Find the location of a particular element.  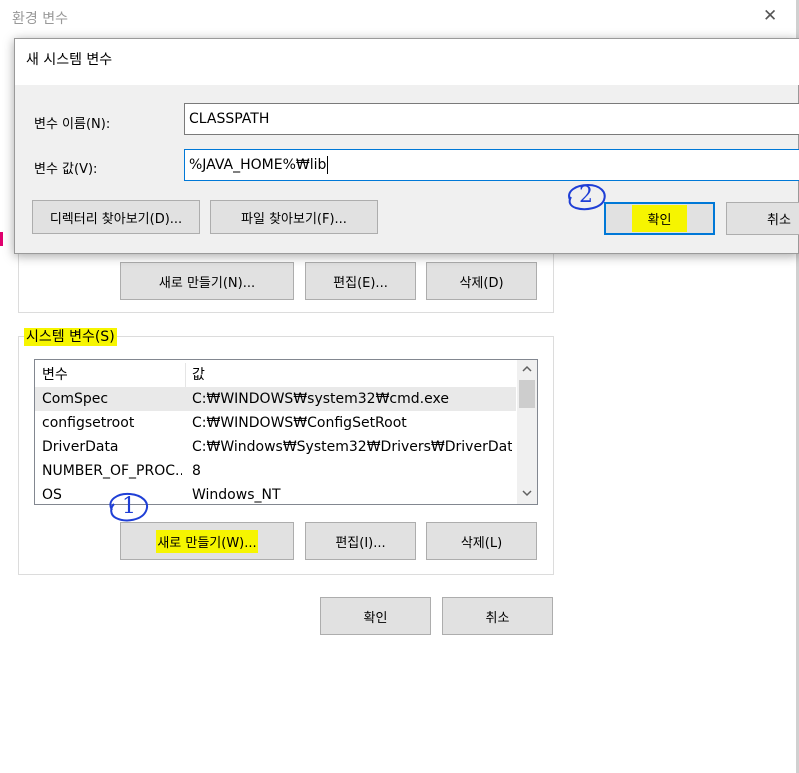

row-name: DriverData is located at coordinates (80, 447).